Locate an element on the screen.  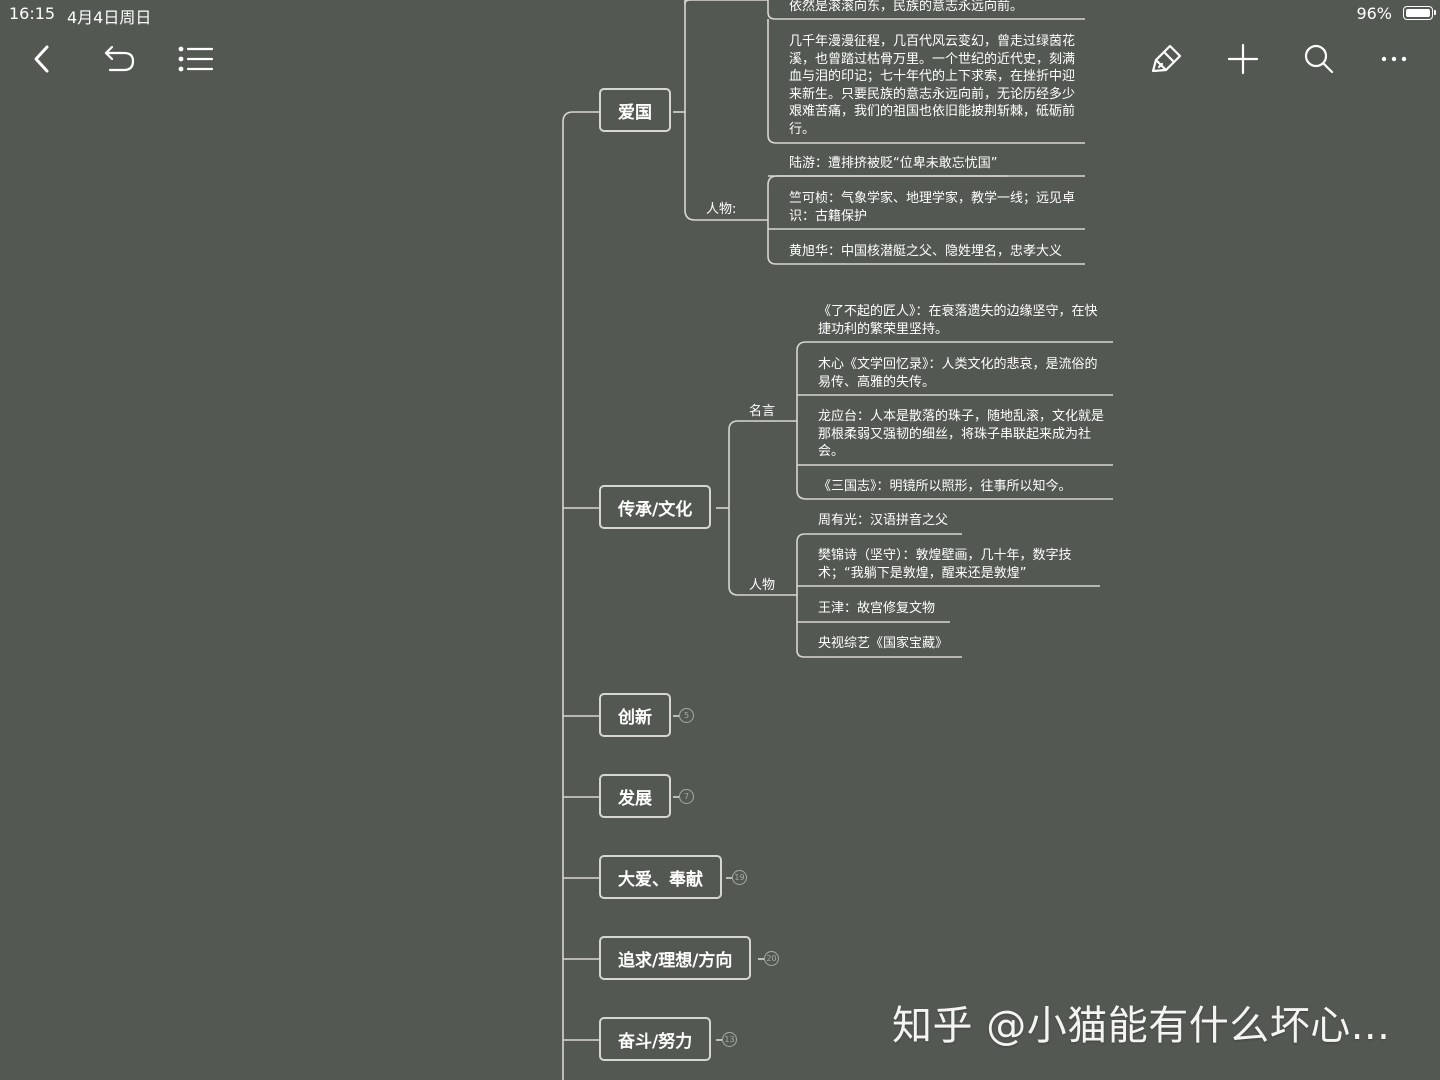
topic-label: 传承/文化 is located at coordinates (655, 509).